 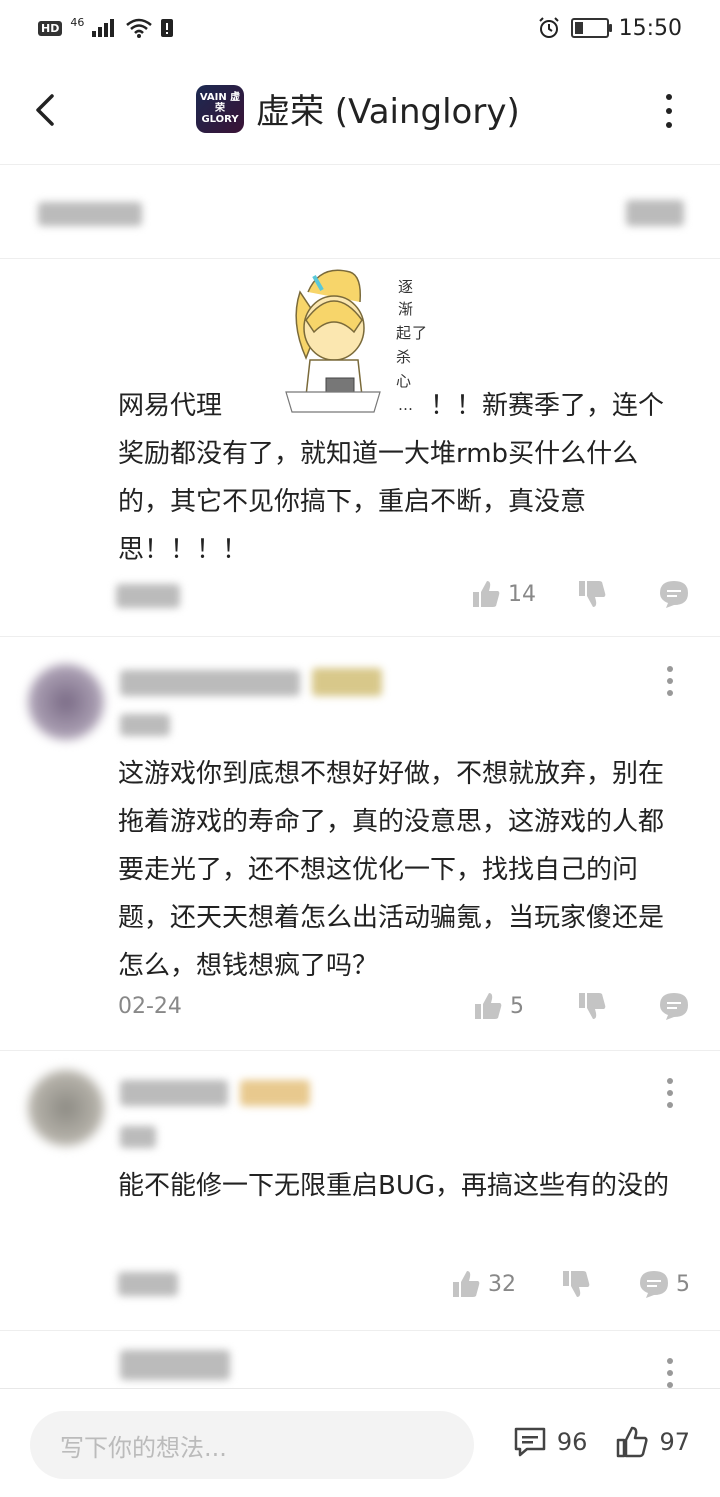 What do you see at coordinates (50, 28) in the screenshot?
I see `hd-badge: HD` at bounding box center [50, 28].